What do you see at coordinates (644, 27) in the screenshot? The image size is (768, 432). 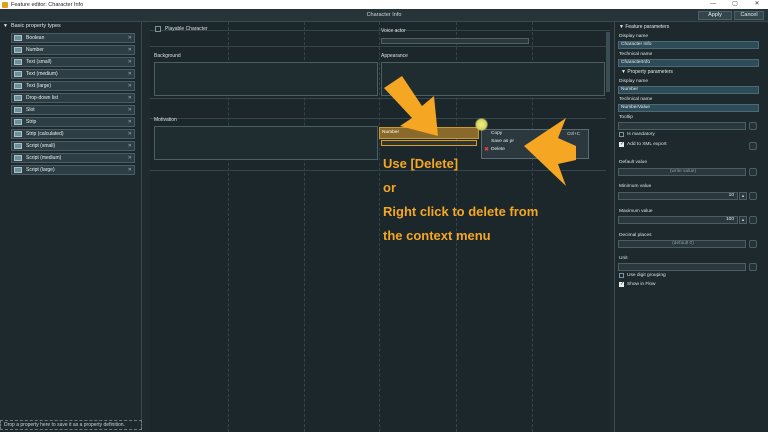 I see `feature-parameters-header: ▼ Feature parameters` at bounding box center [644, 27].